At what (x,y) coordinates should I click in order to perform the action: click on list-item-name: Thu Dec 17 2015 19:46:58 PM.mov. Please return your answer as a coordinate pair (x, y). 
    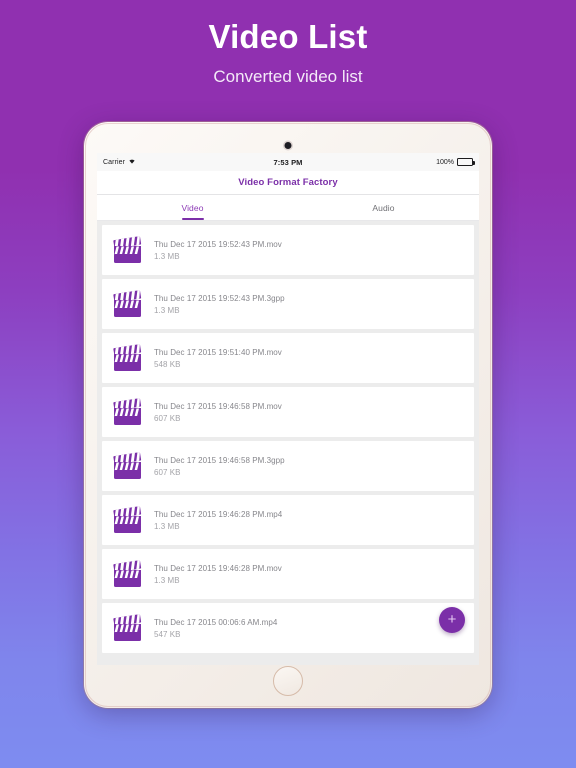
    Looking at the image, I should click on (218, 406).